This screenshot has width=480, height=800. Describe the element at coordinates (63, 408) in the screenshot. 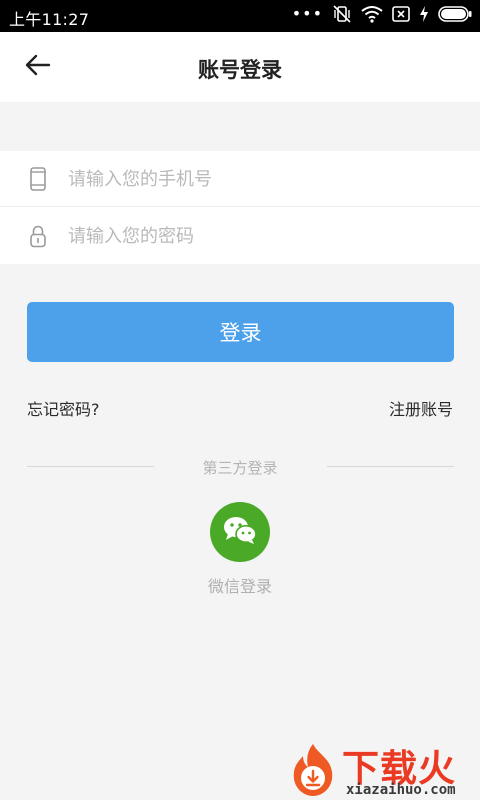

I see `forgot-password-link: 忘记密码?` at that location.